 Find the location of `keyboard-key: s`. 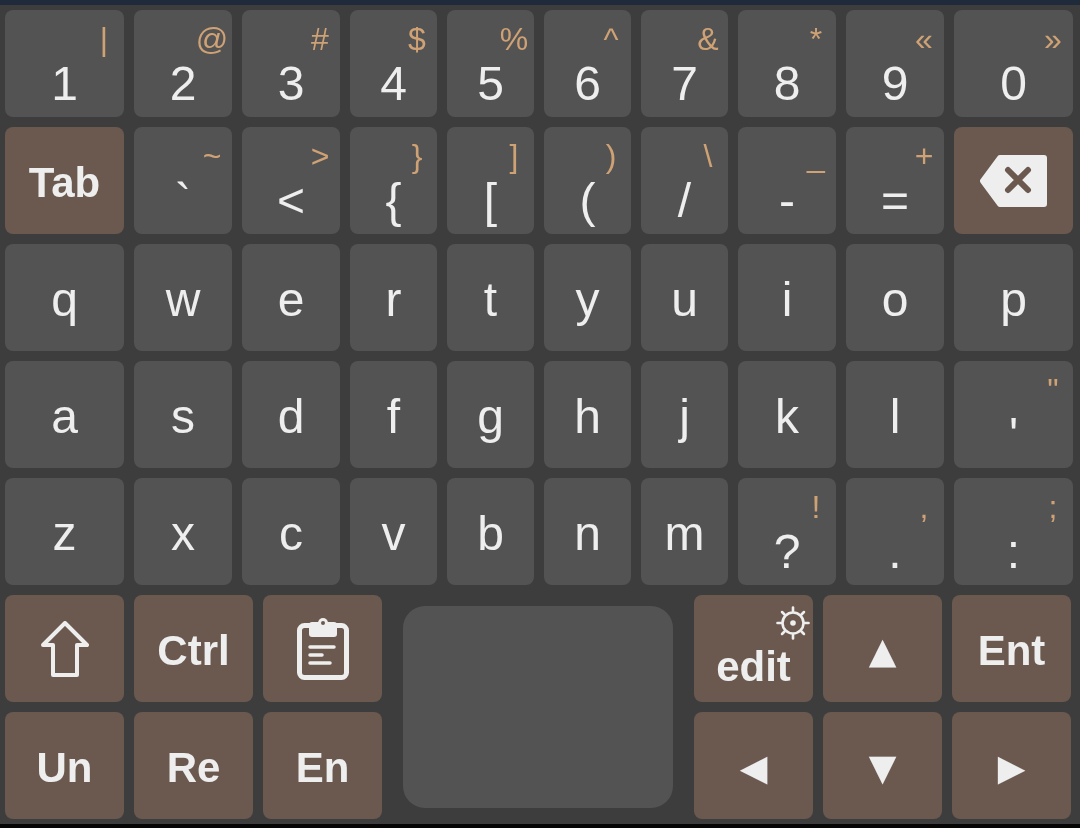

keyboard-key: s is located at coordinates (183, 414).